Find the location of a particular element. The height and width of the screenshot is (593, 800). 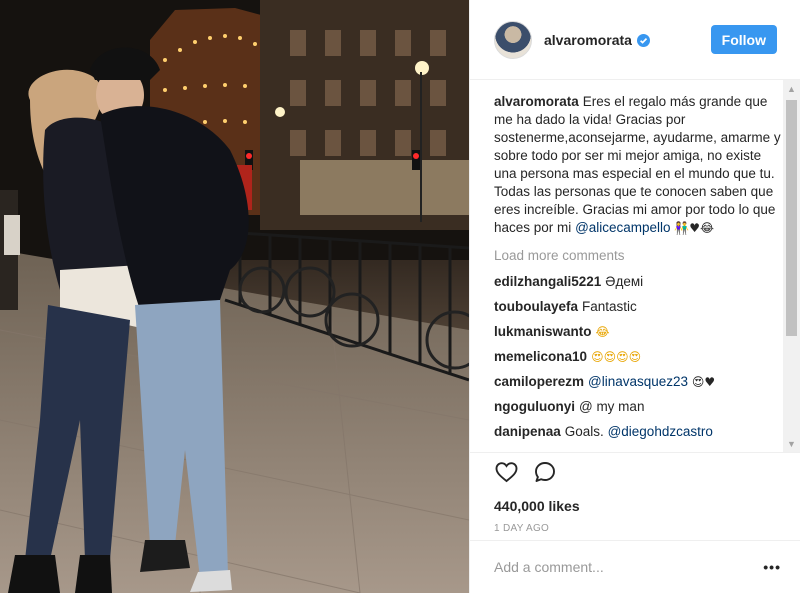

more-options-icon: ••• is located at coordinates (772, 567).